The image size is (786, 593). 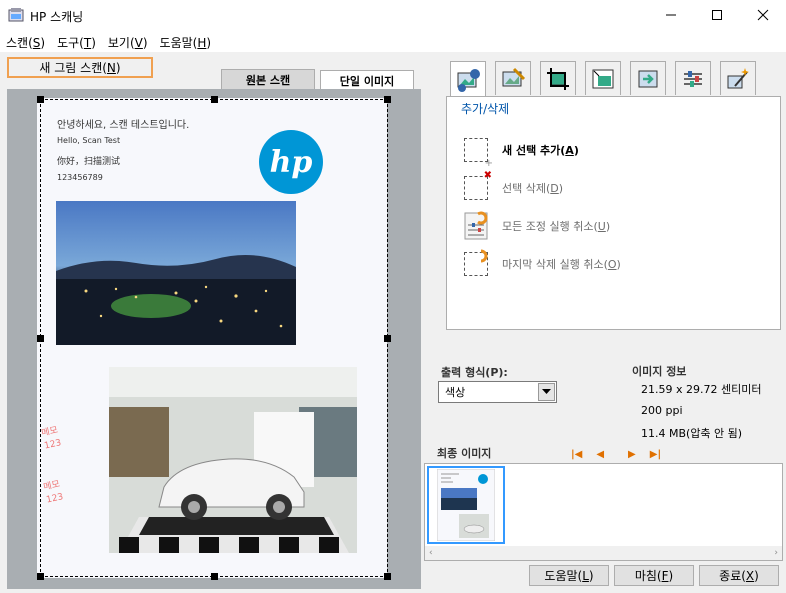 I want to click on enhance-tool-icon, so click(x=738, y=77).